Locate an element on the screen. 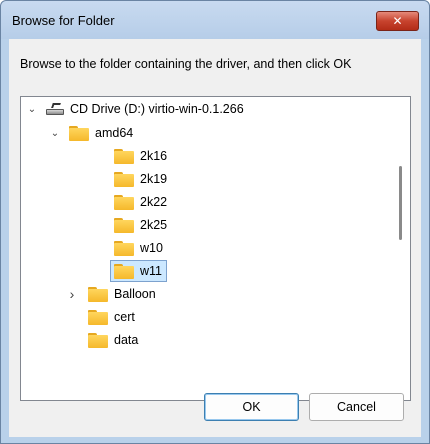 This screenshot has height=444, width=430. tree-item-label: w10 is located at coordinates (151, 248).